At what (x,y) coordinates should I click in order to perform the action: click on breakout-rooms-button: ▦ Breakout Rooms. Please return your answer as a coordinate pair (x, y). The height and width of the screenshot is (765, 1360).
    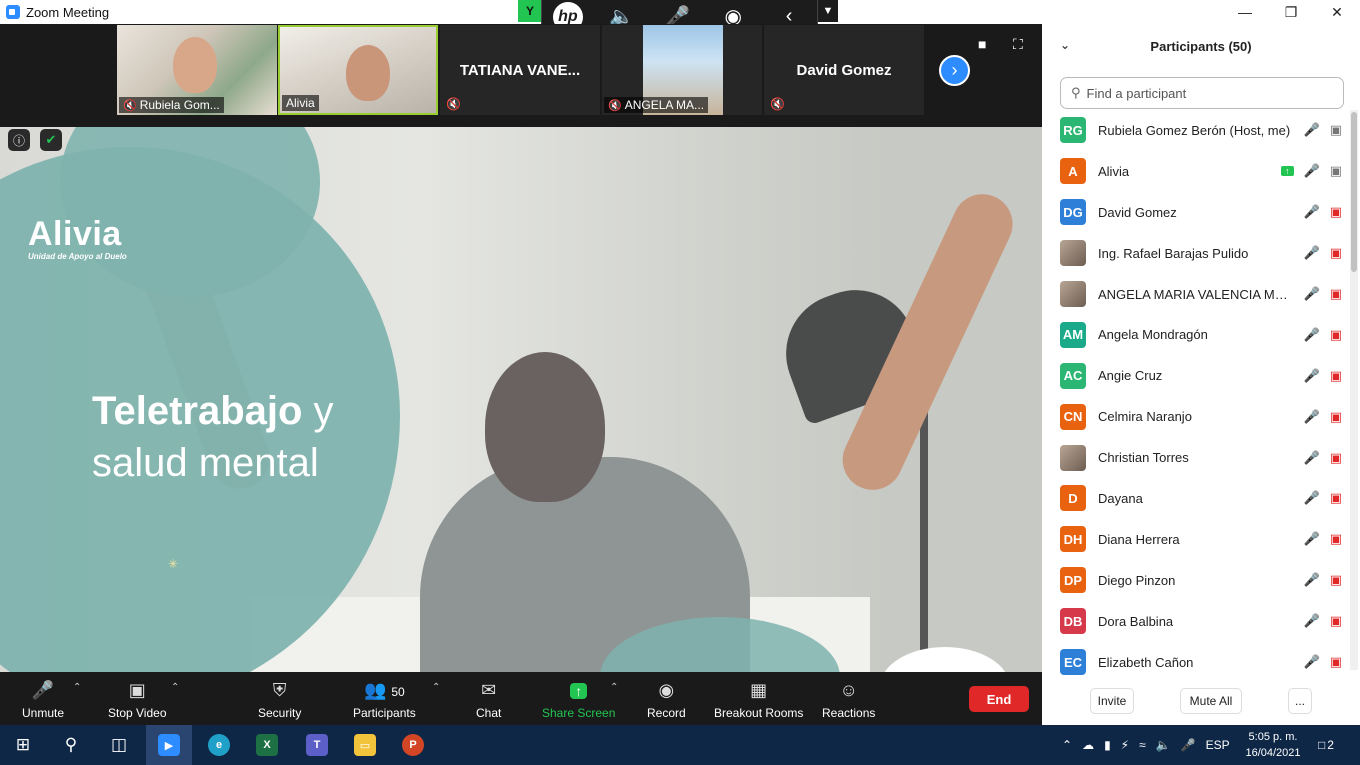
    Looking at the image, I should click on (758, 699).